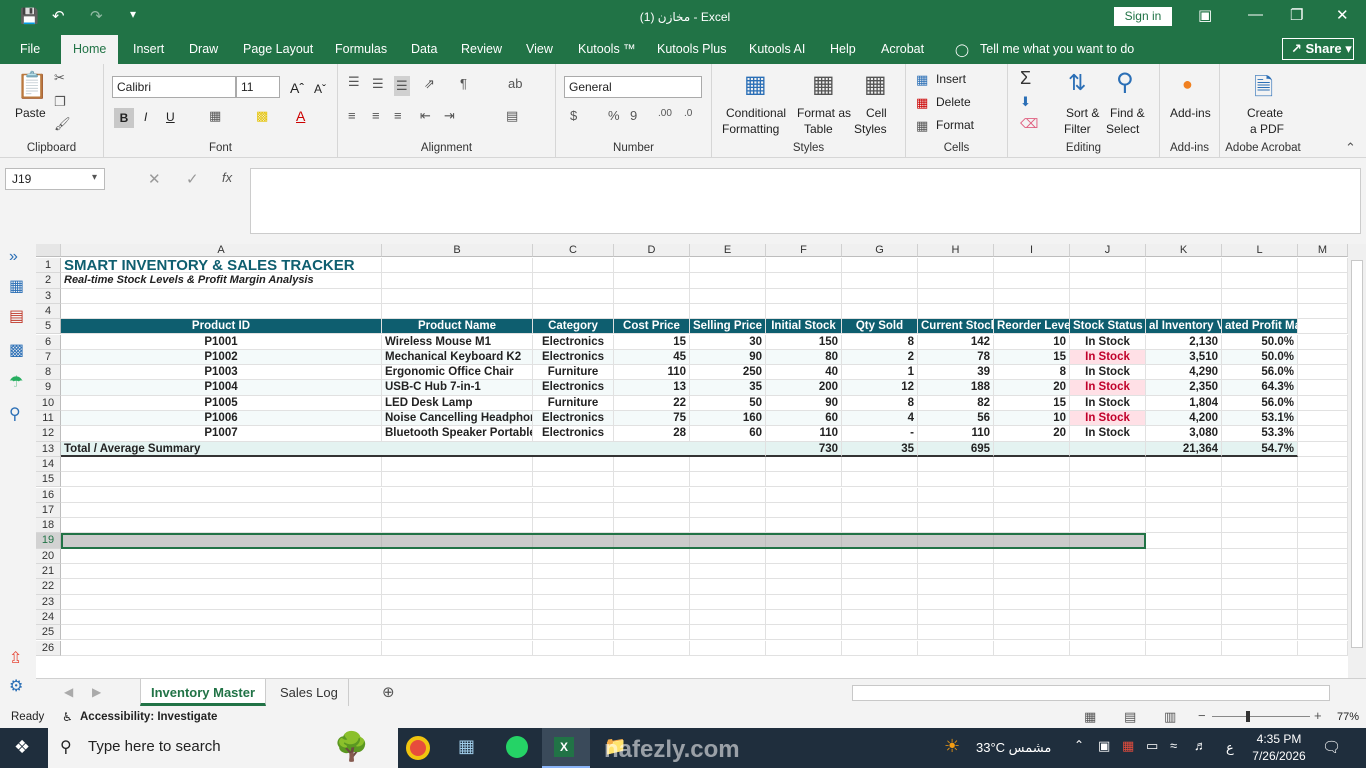  Describe the element at coordinates (221, 602) in the screenshot. I see `cell-a23` at that location.